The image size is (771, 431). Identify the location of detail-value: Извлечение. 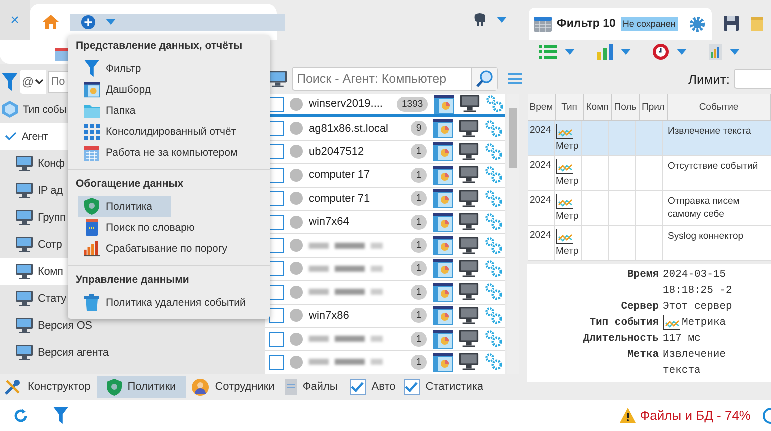
(694, 355).